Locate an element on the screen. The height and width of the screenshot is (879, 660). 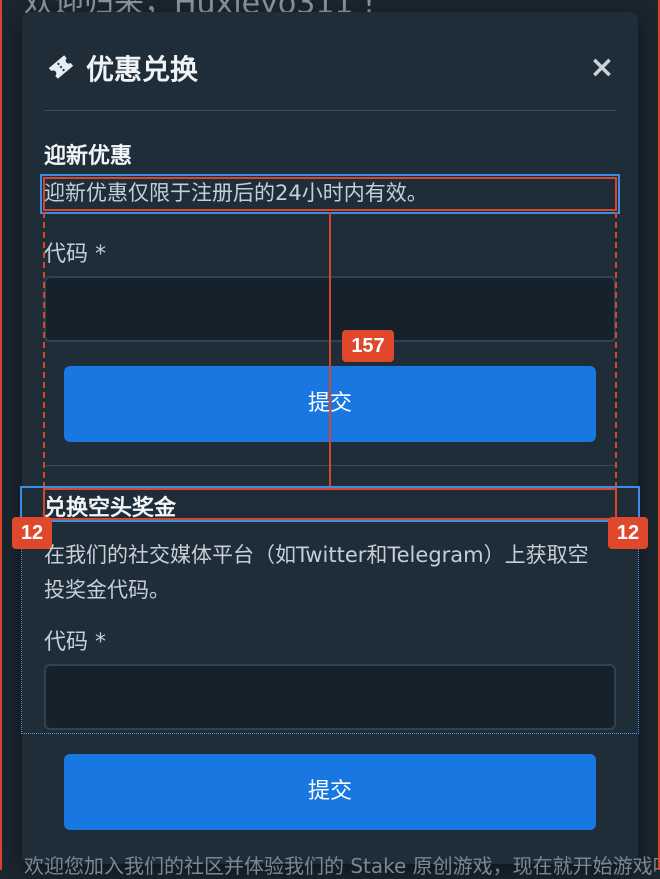
drop-code-input is located at coordinates (330, 697).